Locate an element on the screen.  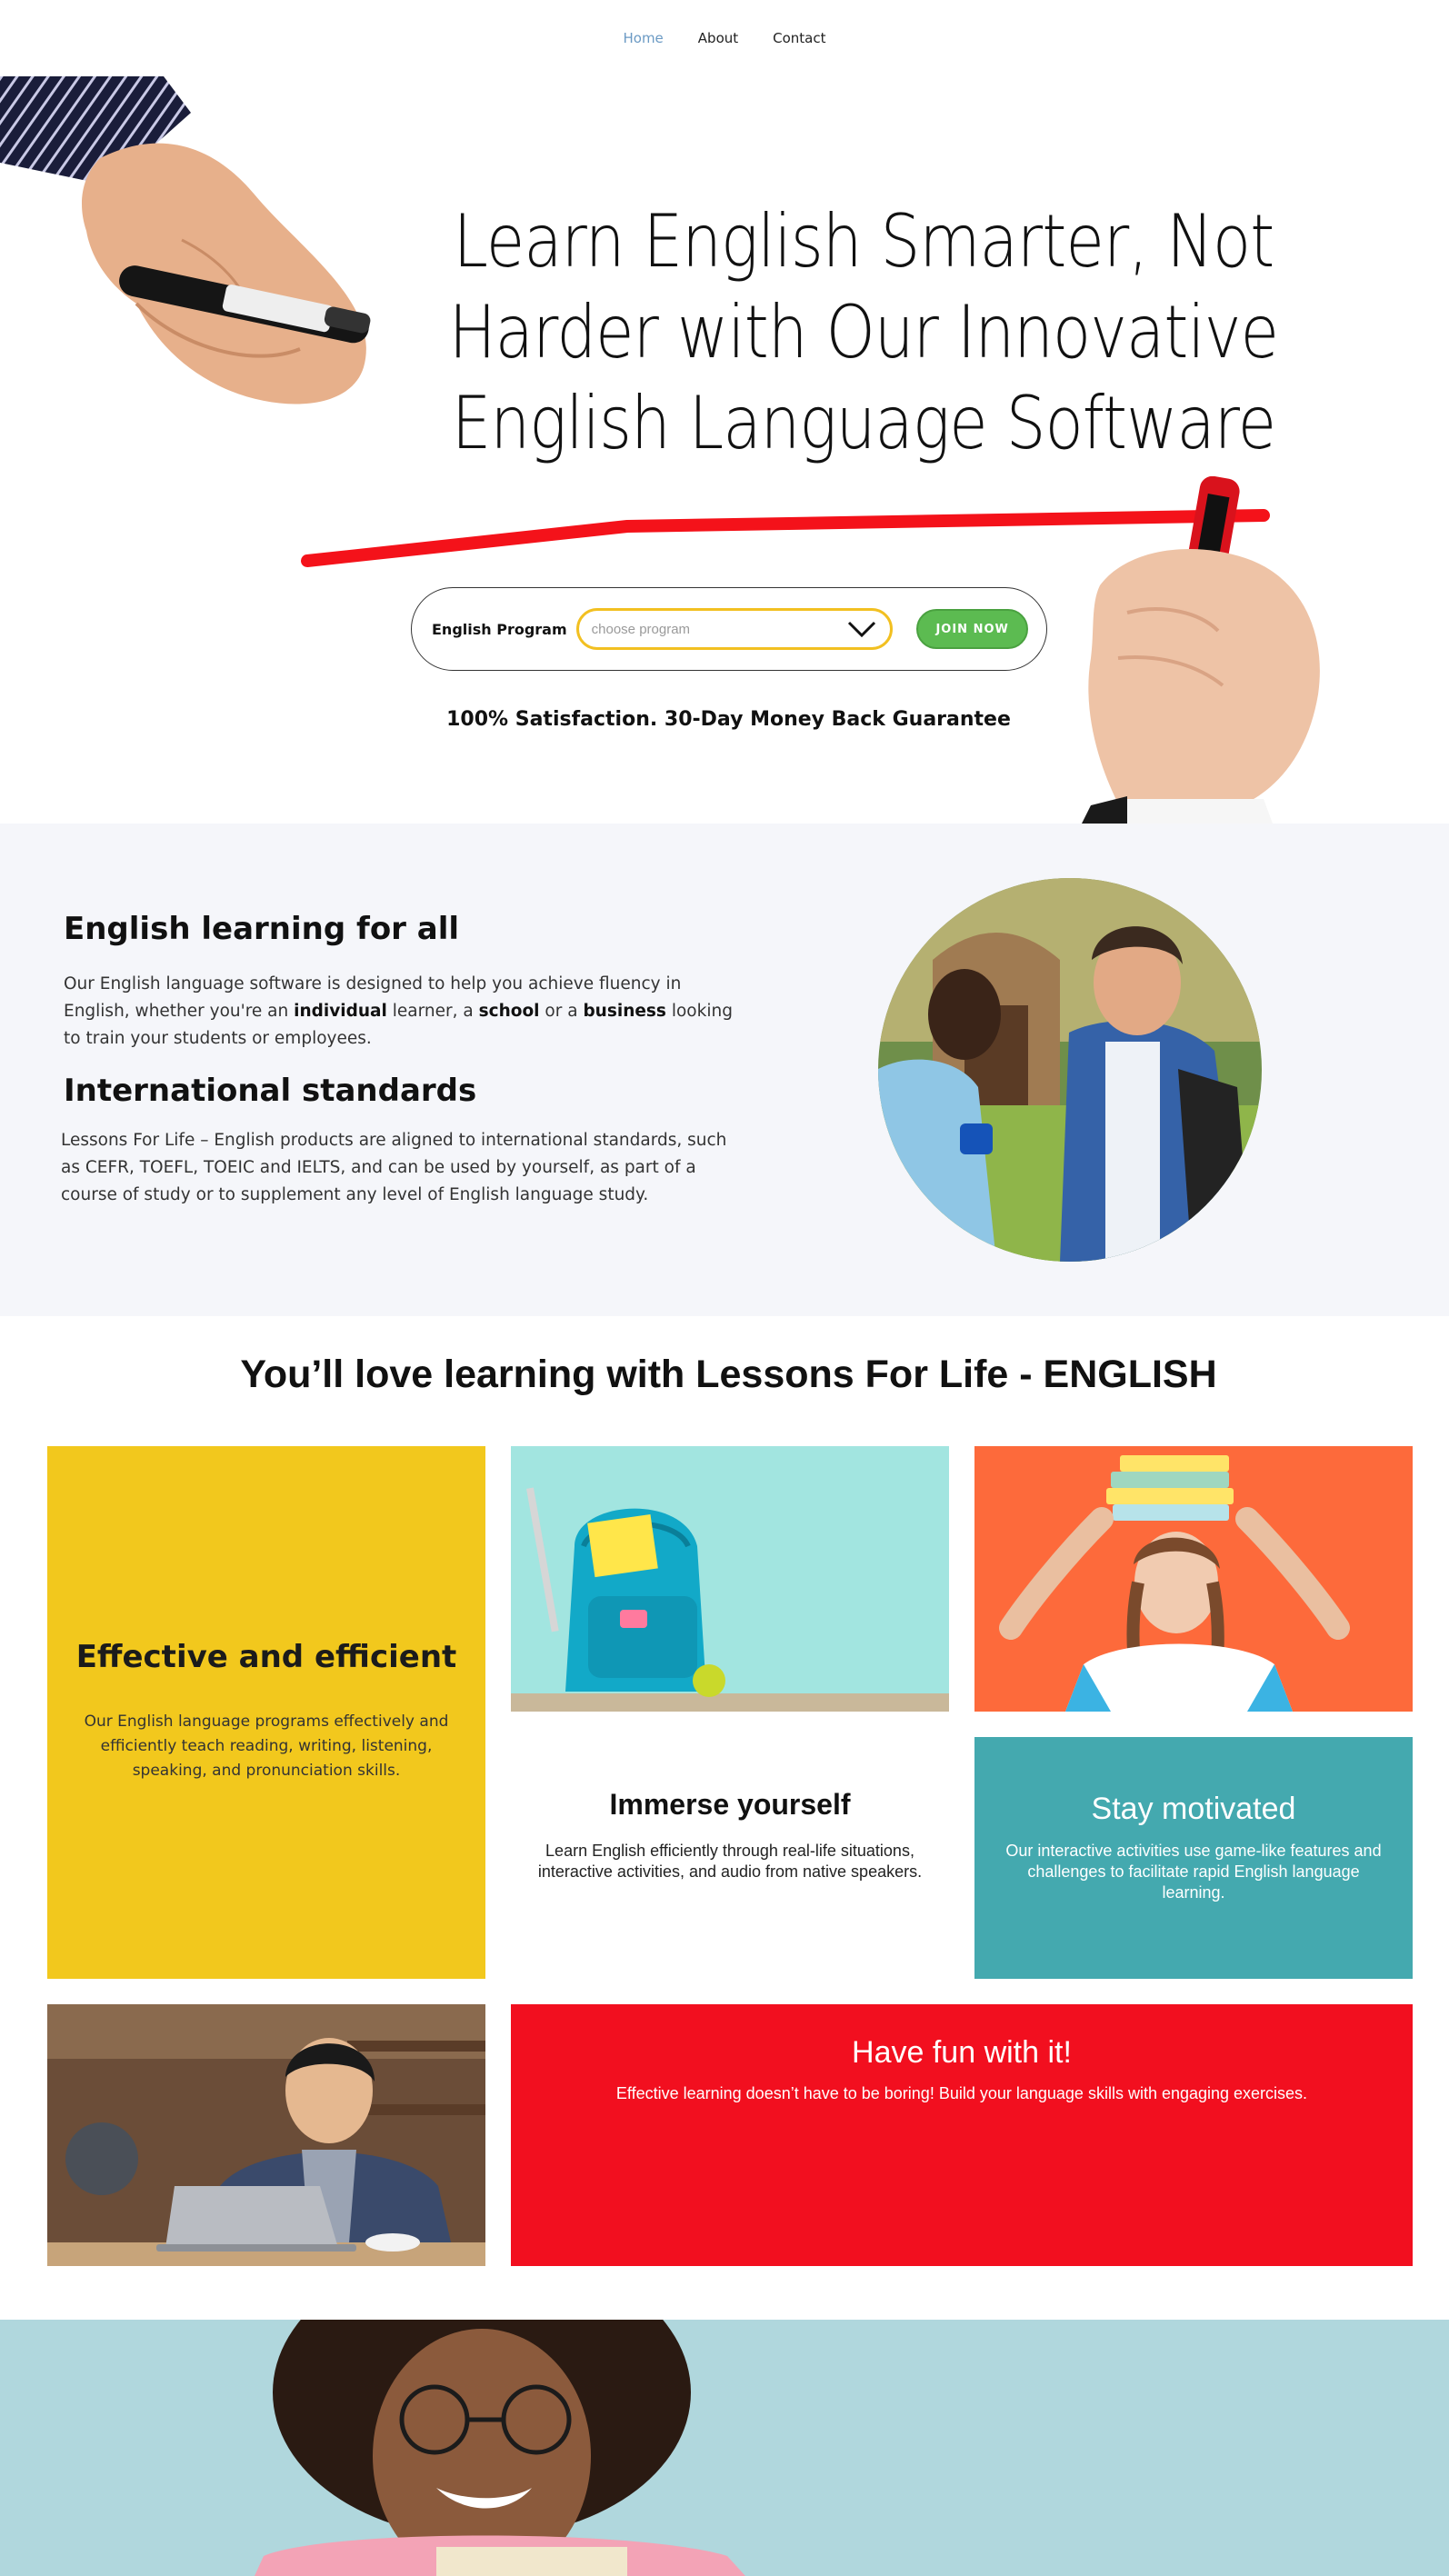
hand-with-red-marker-illustration is located at coordinates (1201, 650).